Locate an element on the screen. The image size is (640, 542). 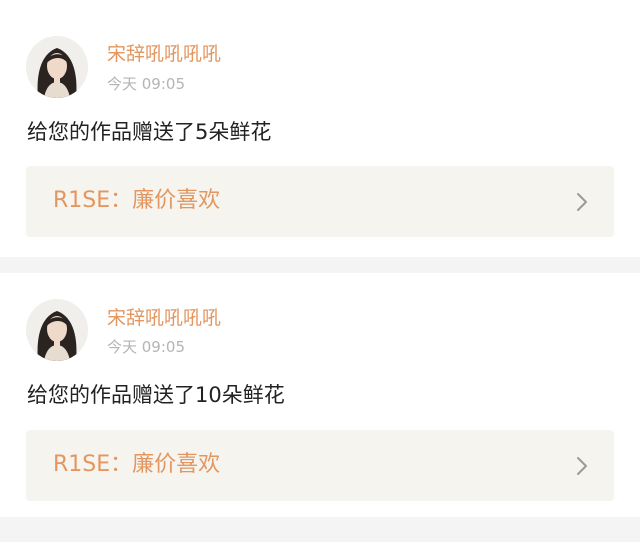
notification-message: 给您的作品赠送了10朵鲜花 is located at coordinates (156, 395).